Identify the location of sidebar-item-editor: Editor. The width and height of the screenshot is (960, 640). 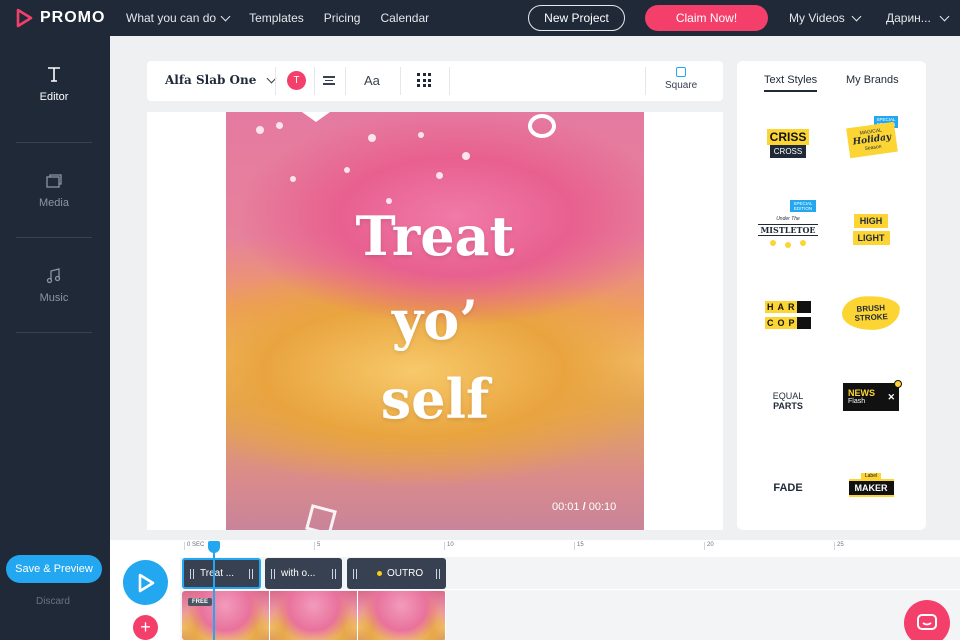
(54, 83).